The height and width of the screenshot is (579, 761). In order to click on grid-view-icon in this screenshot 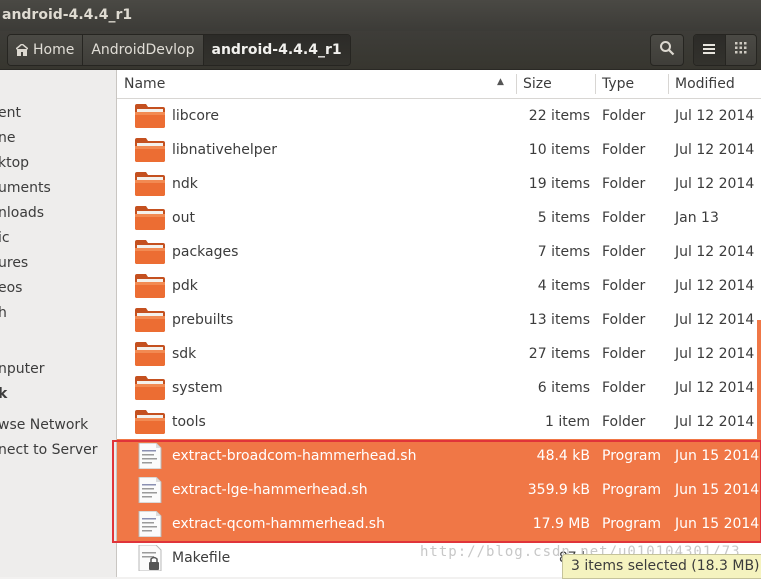, I will do `click(740, 50)`.